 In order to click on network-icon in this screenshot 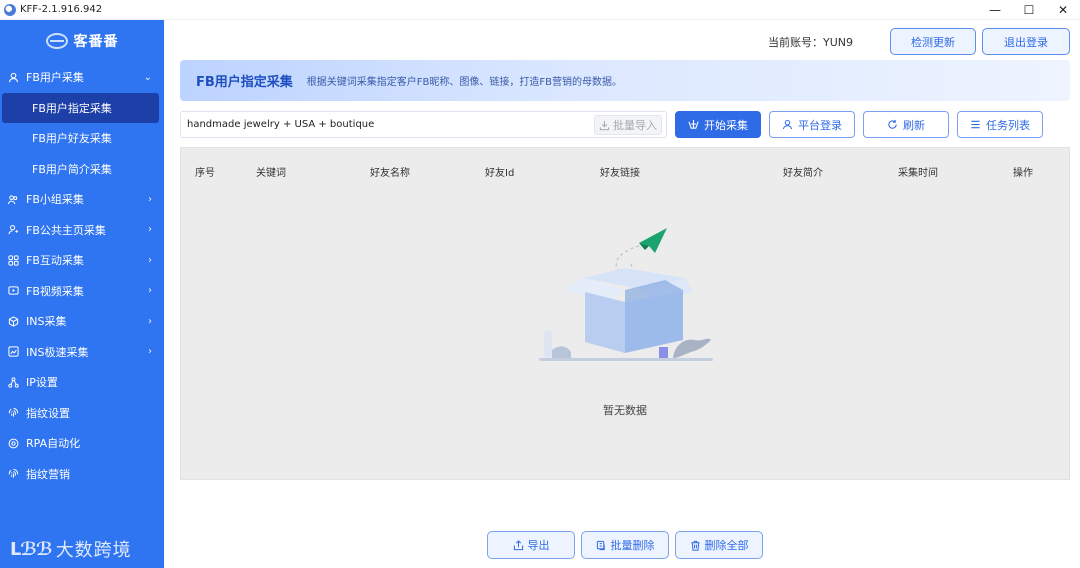, I will do `click(13, 382)`.